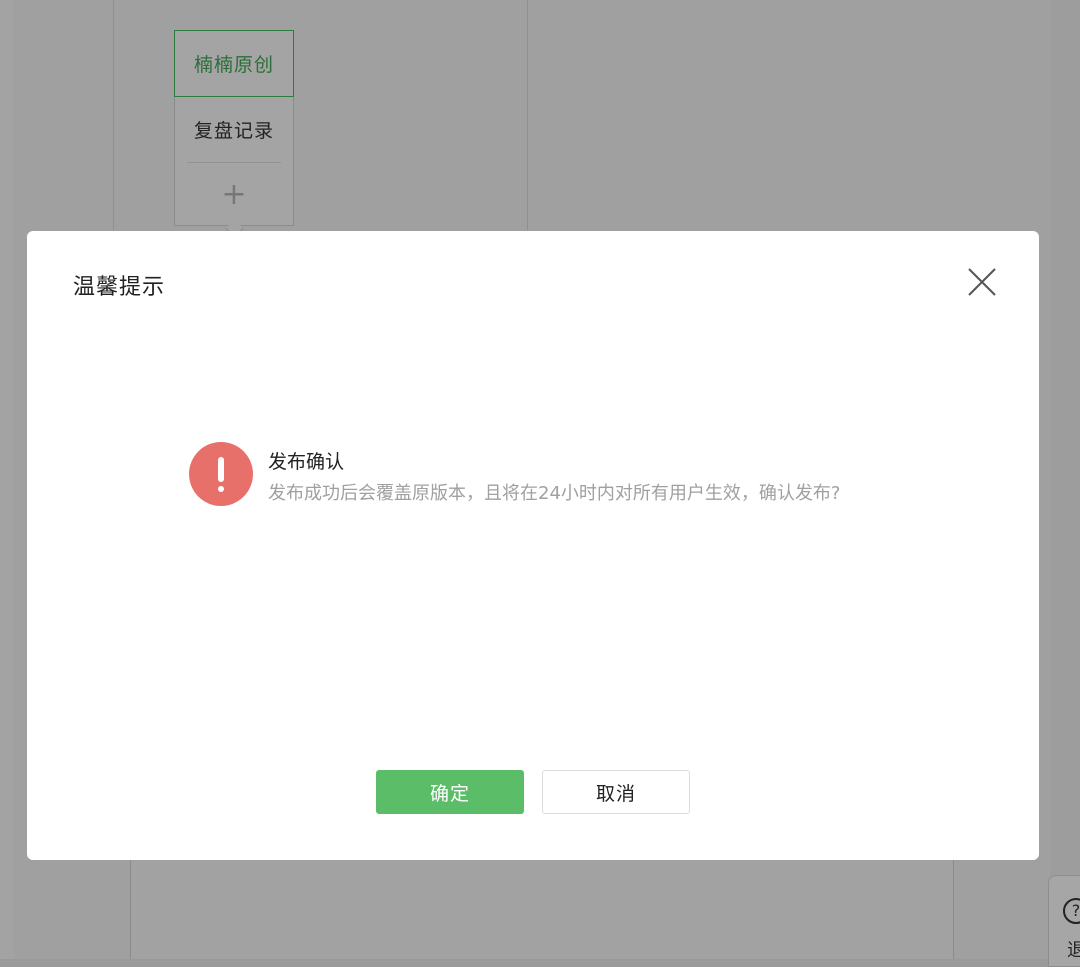 The width and height of the screenshot is (1080, 967). Describe the element at coordinates (234, 63) in the screenshot. I see `menu-item-nannan-original: 楠楠原创` at that location.